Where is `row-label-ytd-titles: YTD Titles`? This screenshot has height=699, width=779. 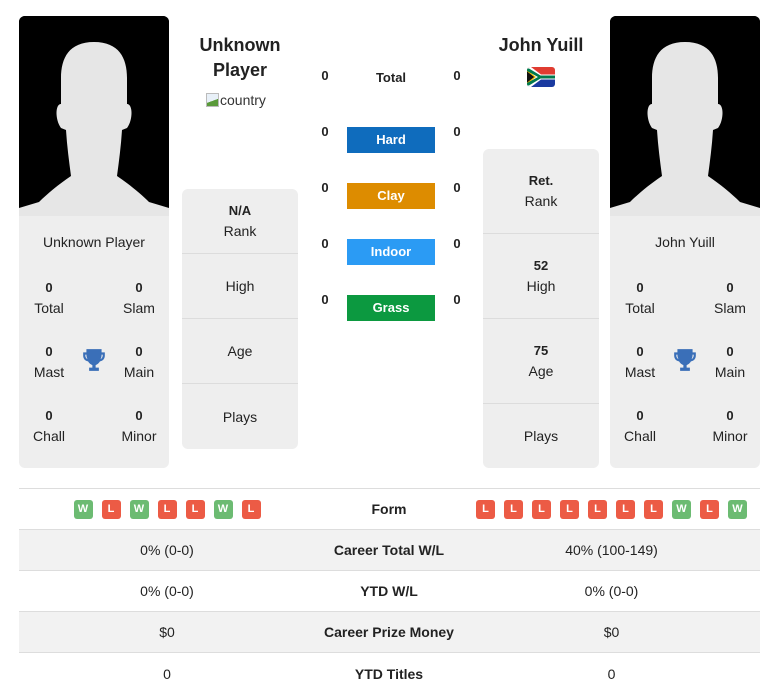 row-label-ytd-titles: YTD Titles is located at coordinates (389, 673).